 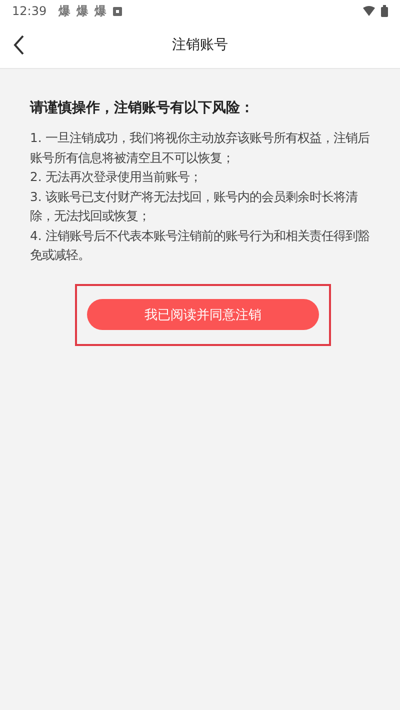 I want to click on risk-item: 4. 注销账号后不代表本账号注销前的账号行为和相关责任得到豁免或减轻。, so click(x=200, y=246).